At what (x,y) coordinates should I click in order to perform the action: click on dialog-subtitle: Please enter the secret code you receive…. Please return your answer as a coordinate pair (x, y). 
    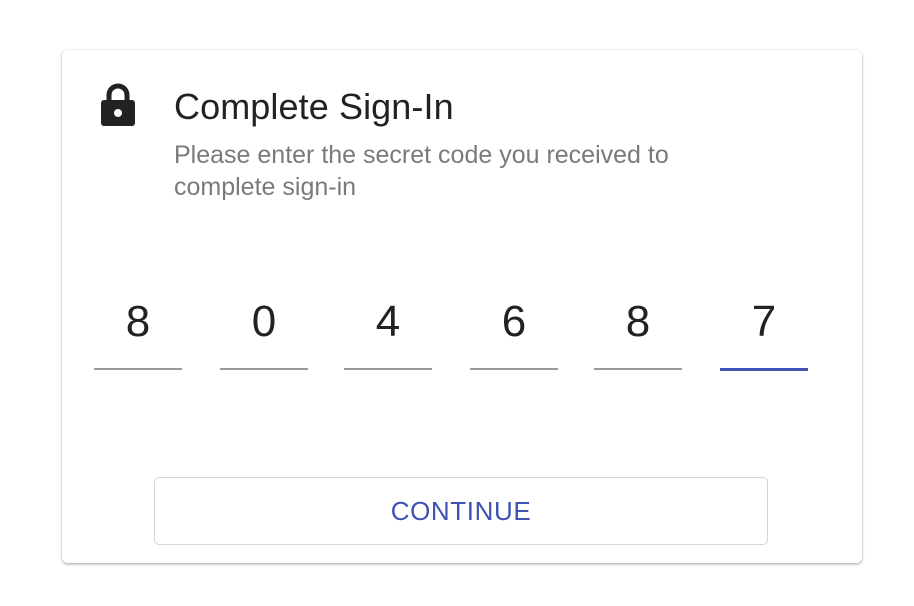
    Looking at the image, I should click on (421, 171).